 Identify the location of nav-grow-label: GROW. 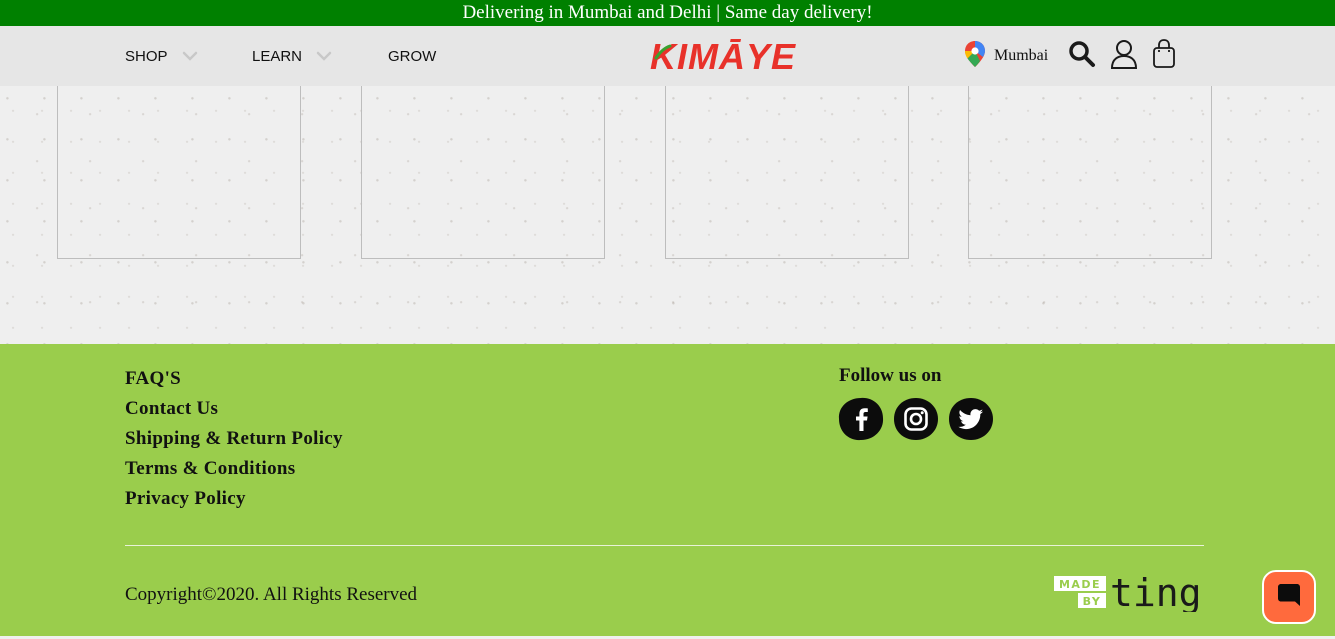
(412, 56).